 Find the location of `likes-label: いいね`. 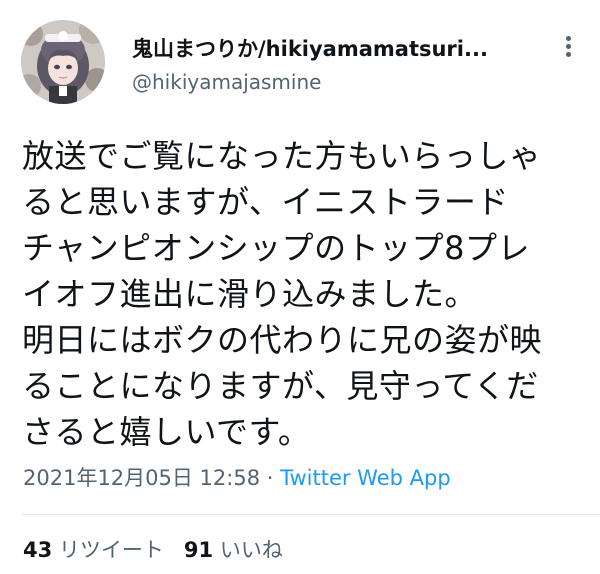

likes-label: いいね is located at coordinates (251, 550).